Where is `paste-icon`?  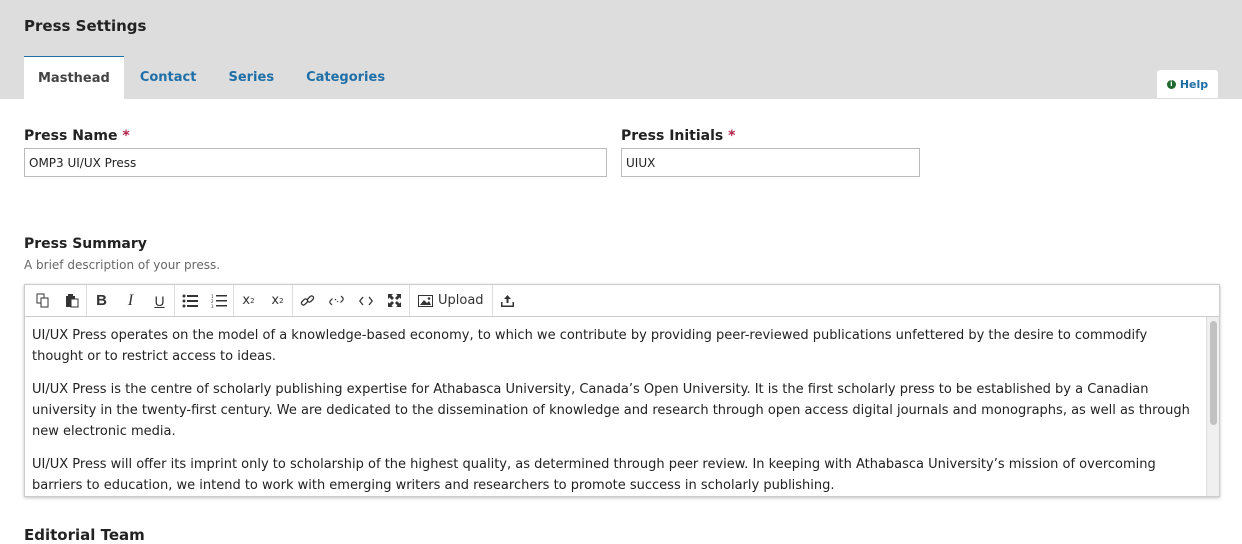
paste-icon is located at coordinates (71, 301).